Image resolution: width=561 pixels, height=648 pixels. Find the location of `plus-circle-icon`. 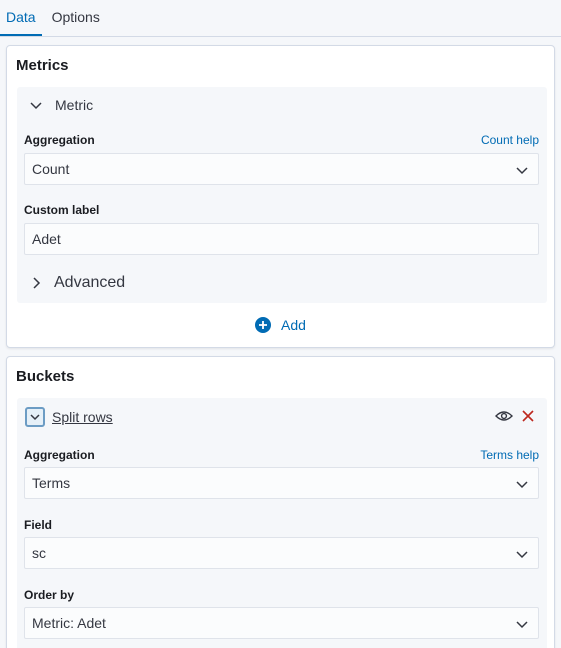

plus-circle-icon is located at coordinates (263, 325).